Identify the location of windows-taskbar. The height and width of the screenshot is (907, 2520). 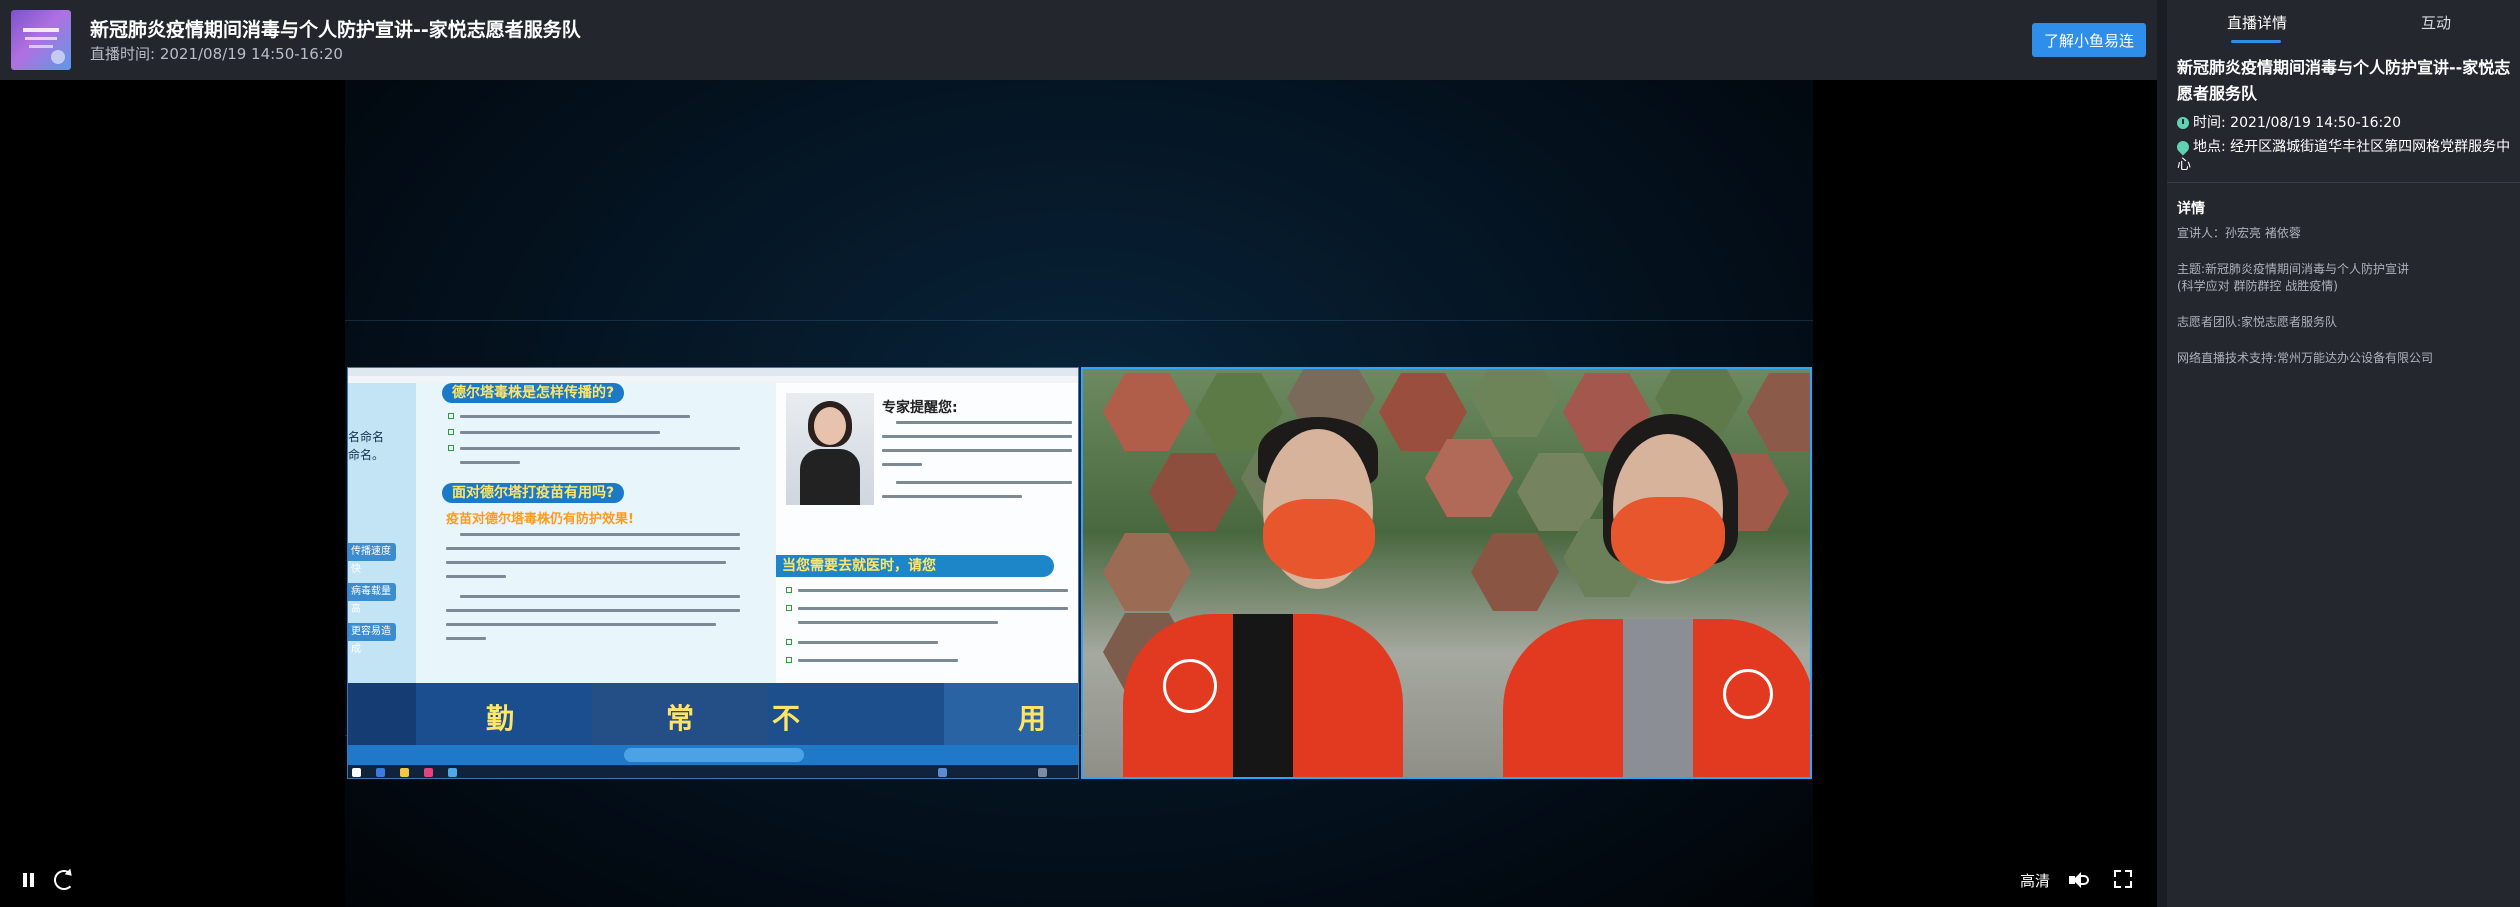
(713, 771).